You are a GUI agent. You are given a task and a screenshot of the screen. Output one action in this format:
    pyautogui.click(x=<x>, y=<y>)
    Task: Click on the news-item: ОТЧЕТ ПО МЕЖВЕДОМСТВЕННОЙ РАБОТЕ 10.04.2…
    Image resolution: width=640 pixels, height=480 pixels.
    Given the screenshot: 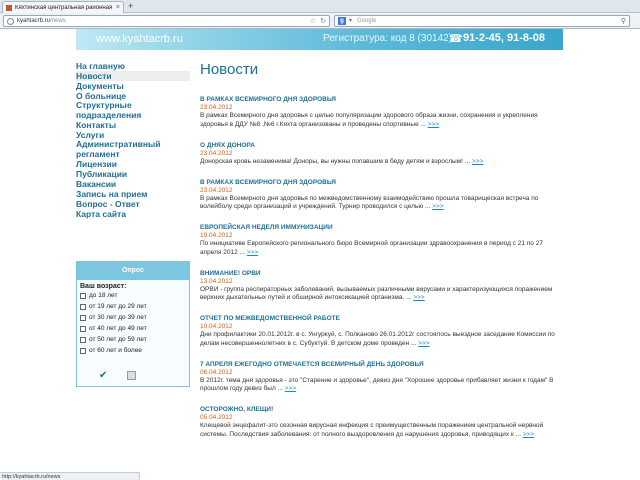 What is the action you would take?
    pyautogui.click(x=382, y=331)
    